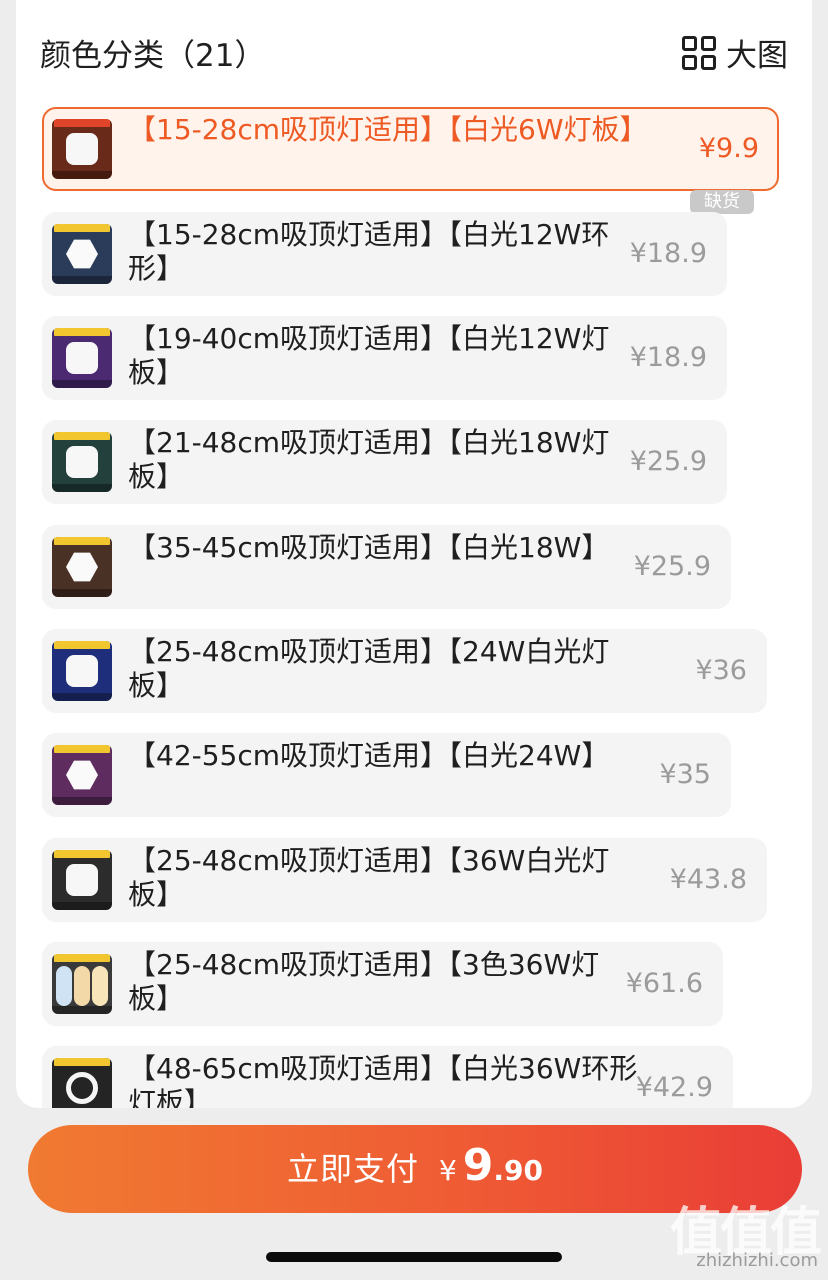 The image size is (828, 1280). I want to click on option-price: ¥35, so click(685, 774).